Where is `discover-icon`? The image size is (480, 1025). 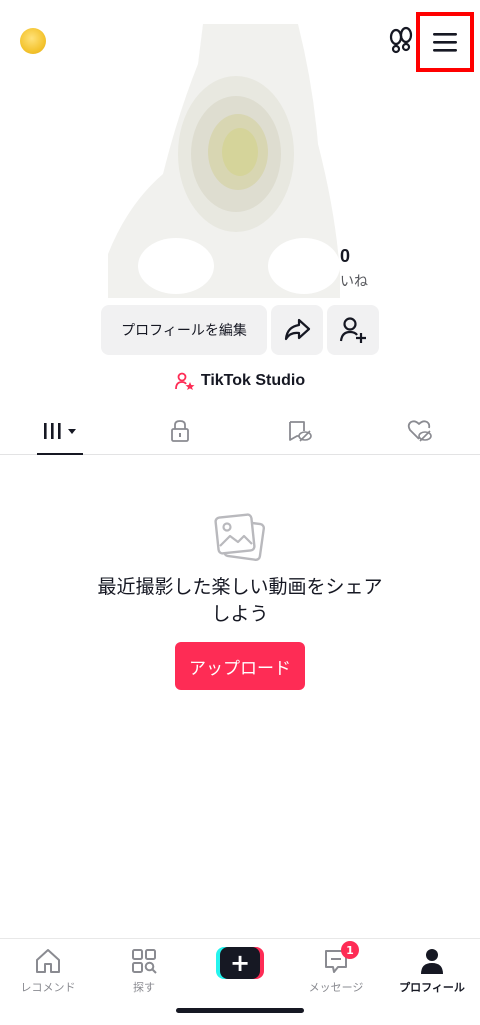
discover-icon is located at coordinates (144, 961).